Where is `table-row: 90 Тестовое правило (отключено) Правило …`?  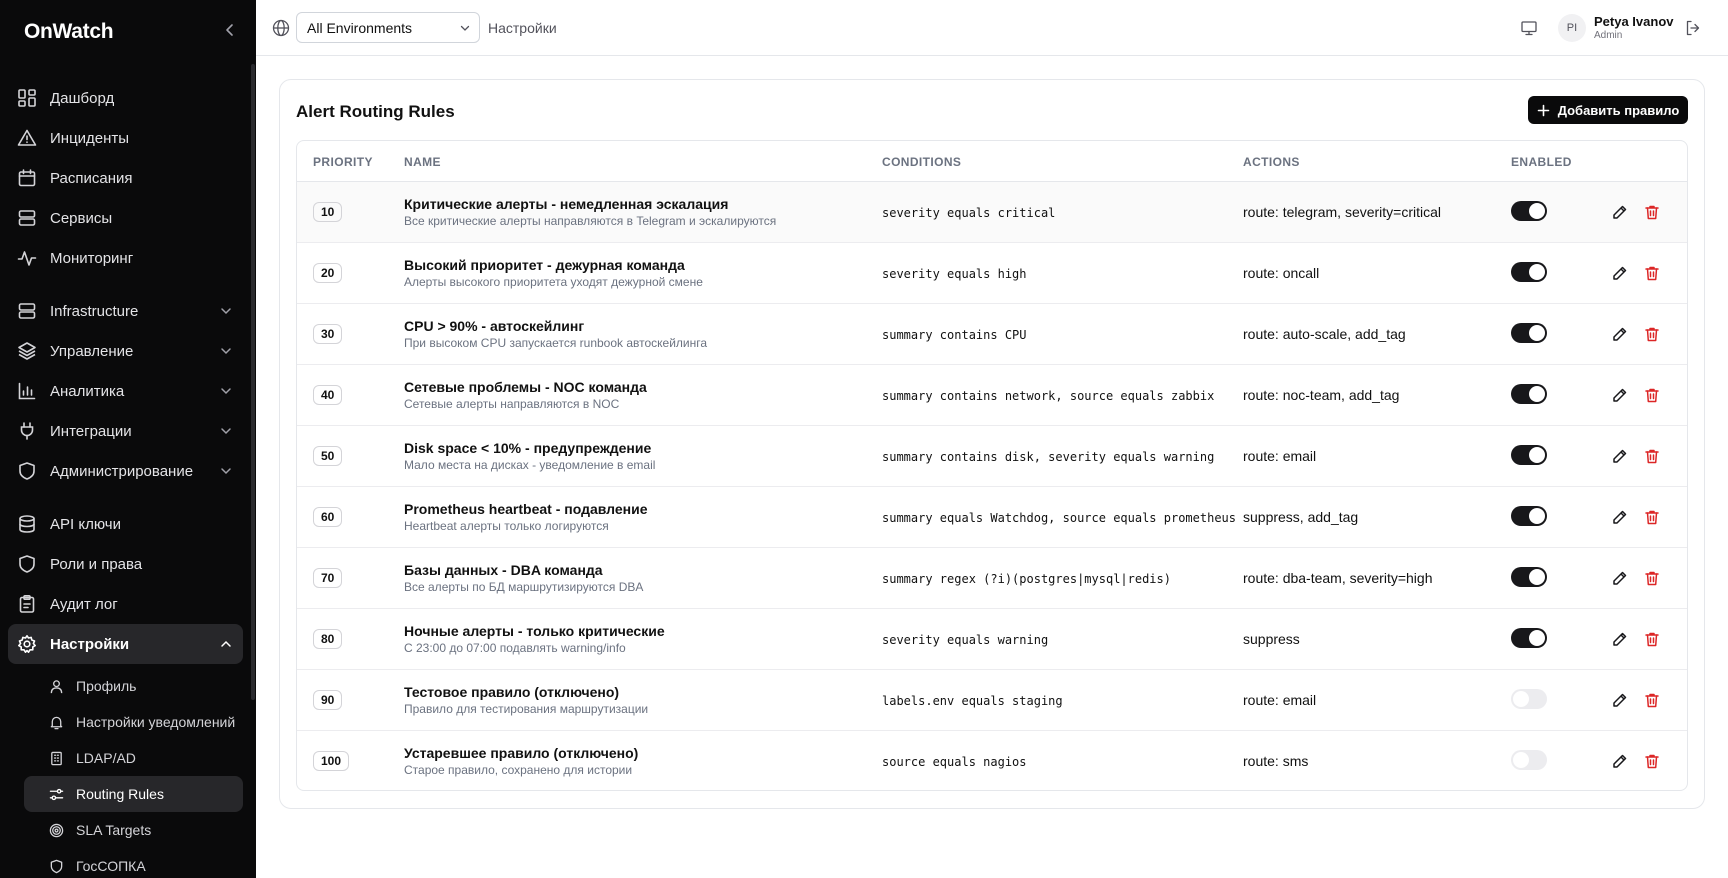 table-row: 90 Тестовое правило (отключено) Правило … is located at coordinates (992, 700).